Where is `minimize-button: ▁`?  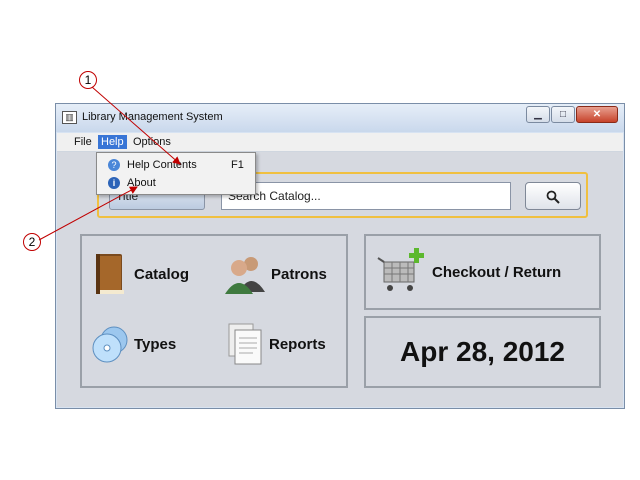
minimize-button: ▁ is located at coordinates (538, 114).